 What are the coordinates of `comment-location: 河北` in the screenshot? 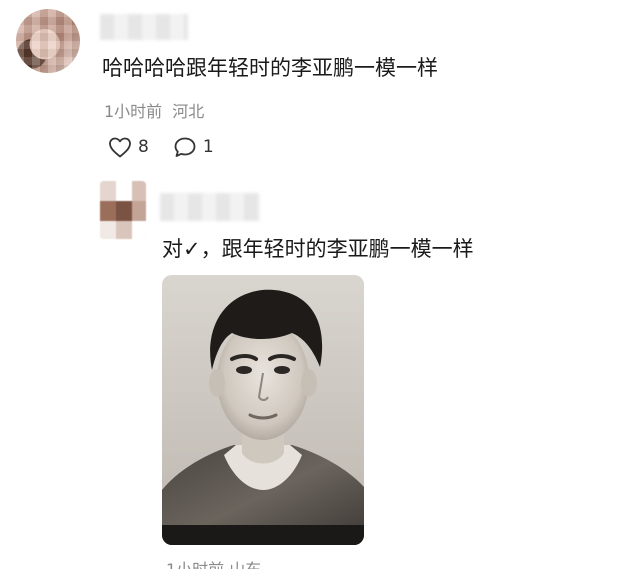 It's located at (188, 111).